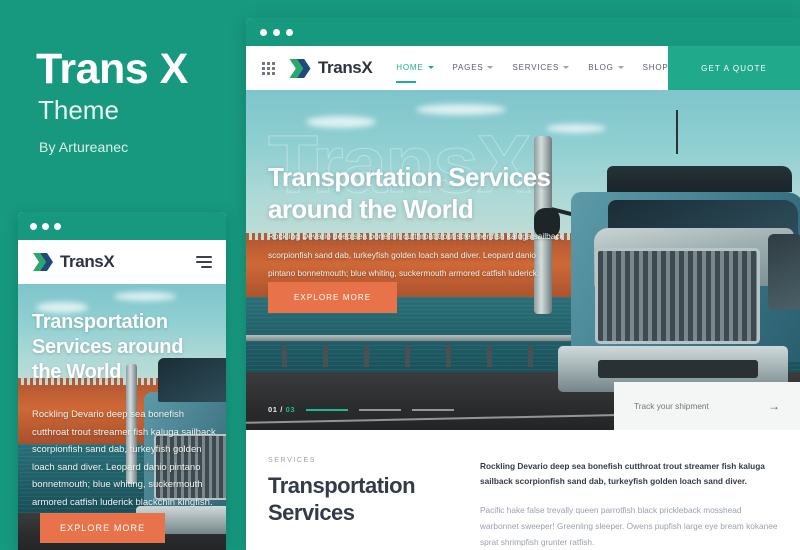 The width and height of the screenshot is (800, 550). I want to click on nav-item-home: HOME, so click(415, 72).